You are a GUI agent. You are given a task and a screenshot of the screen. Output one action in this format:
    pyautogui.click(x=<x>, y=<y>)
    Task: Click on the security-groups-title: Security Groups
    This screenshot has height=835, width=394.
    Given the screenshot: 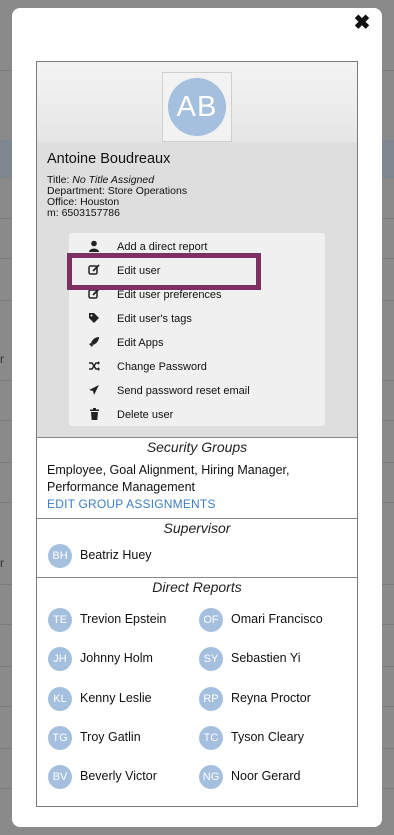 What is the action you would take?
    pyautogui.click(x=197, y=447)
    